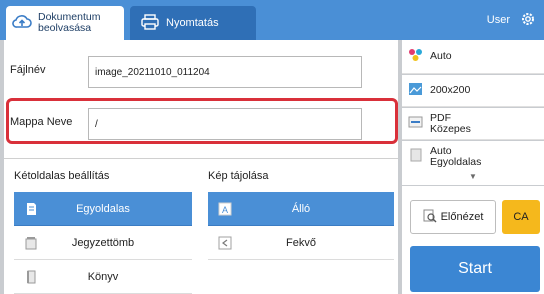  What do you see at coordinates (473, 124) in the screenshot?
I see `file-format-setting: PDF Közepes` at bounding box center [473, 124].